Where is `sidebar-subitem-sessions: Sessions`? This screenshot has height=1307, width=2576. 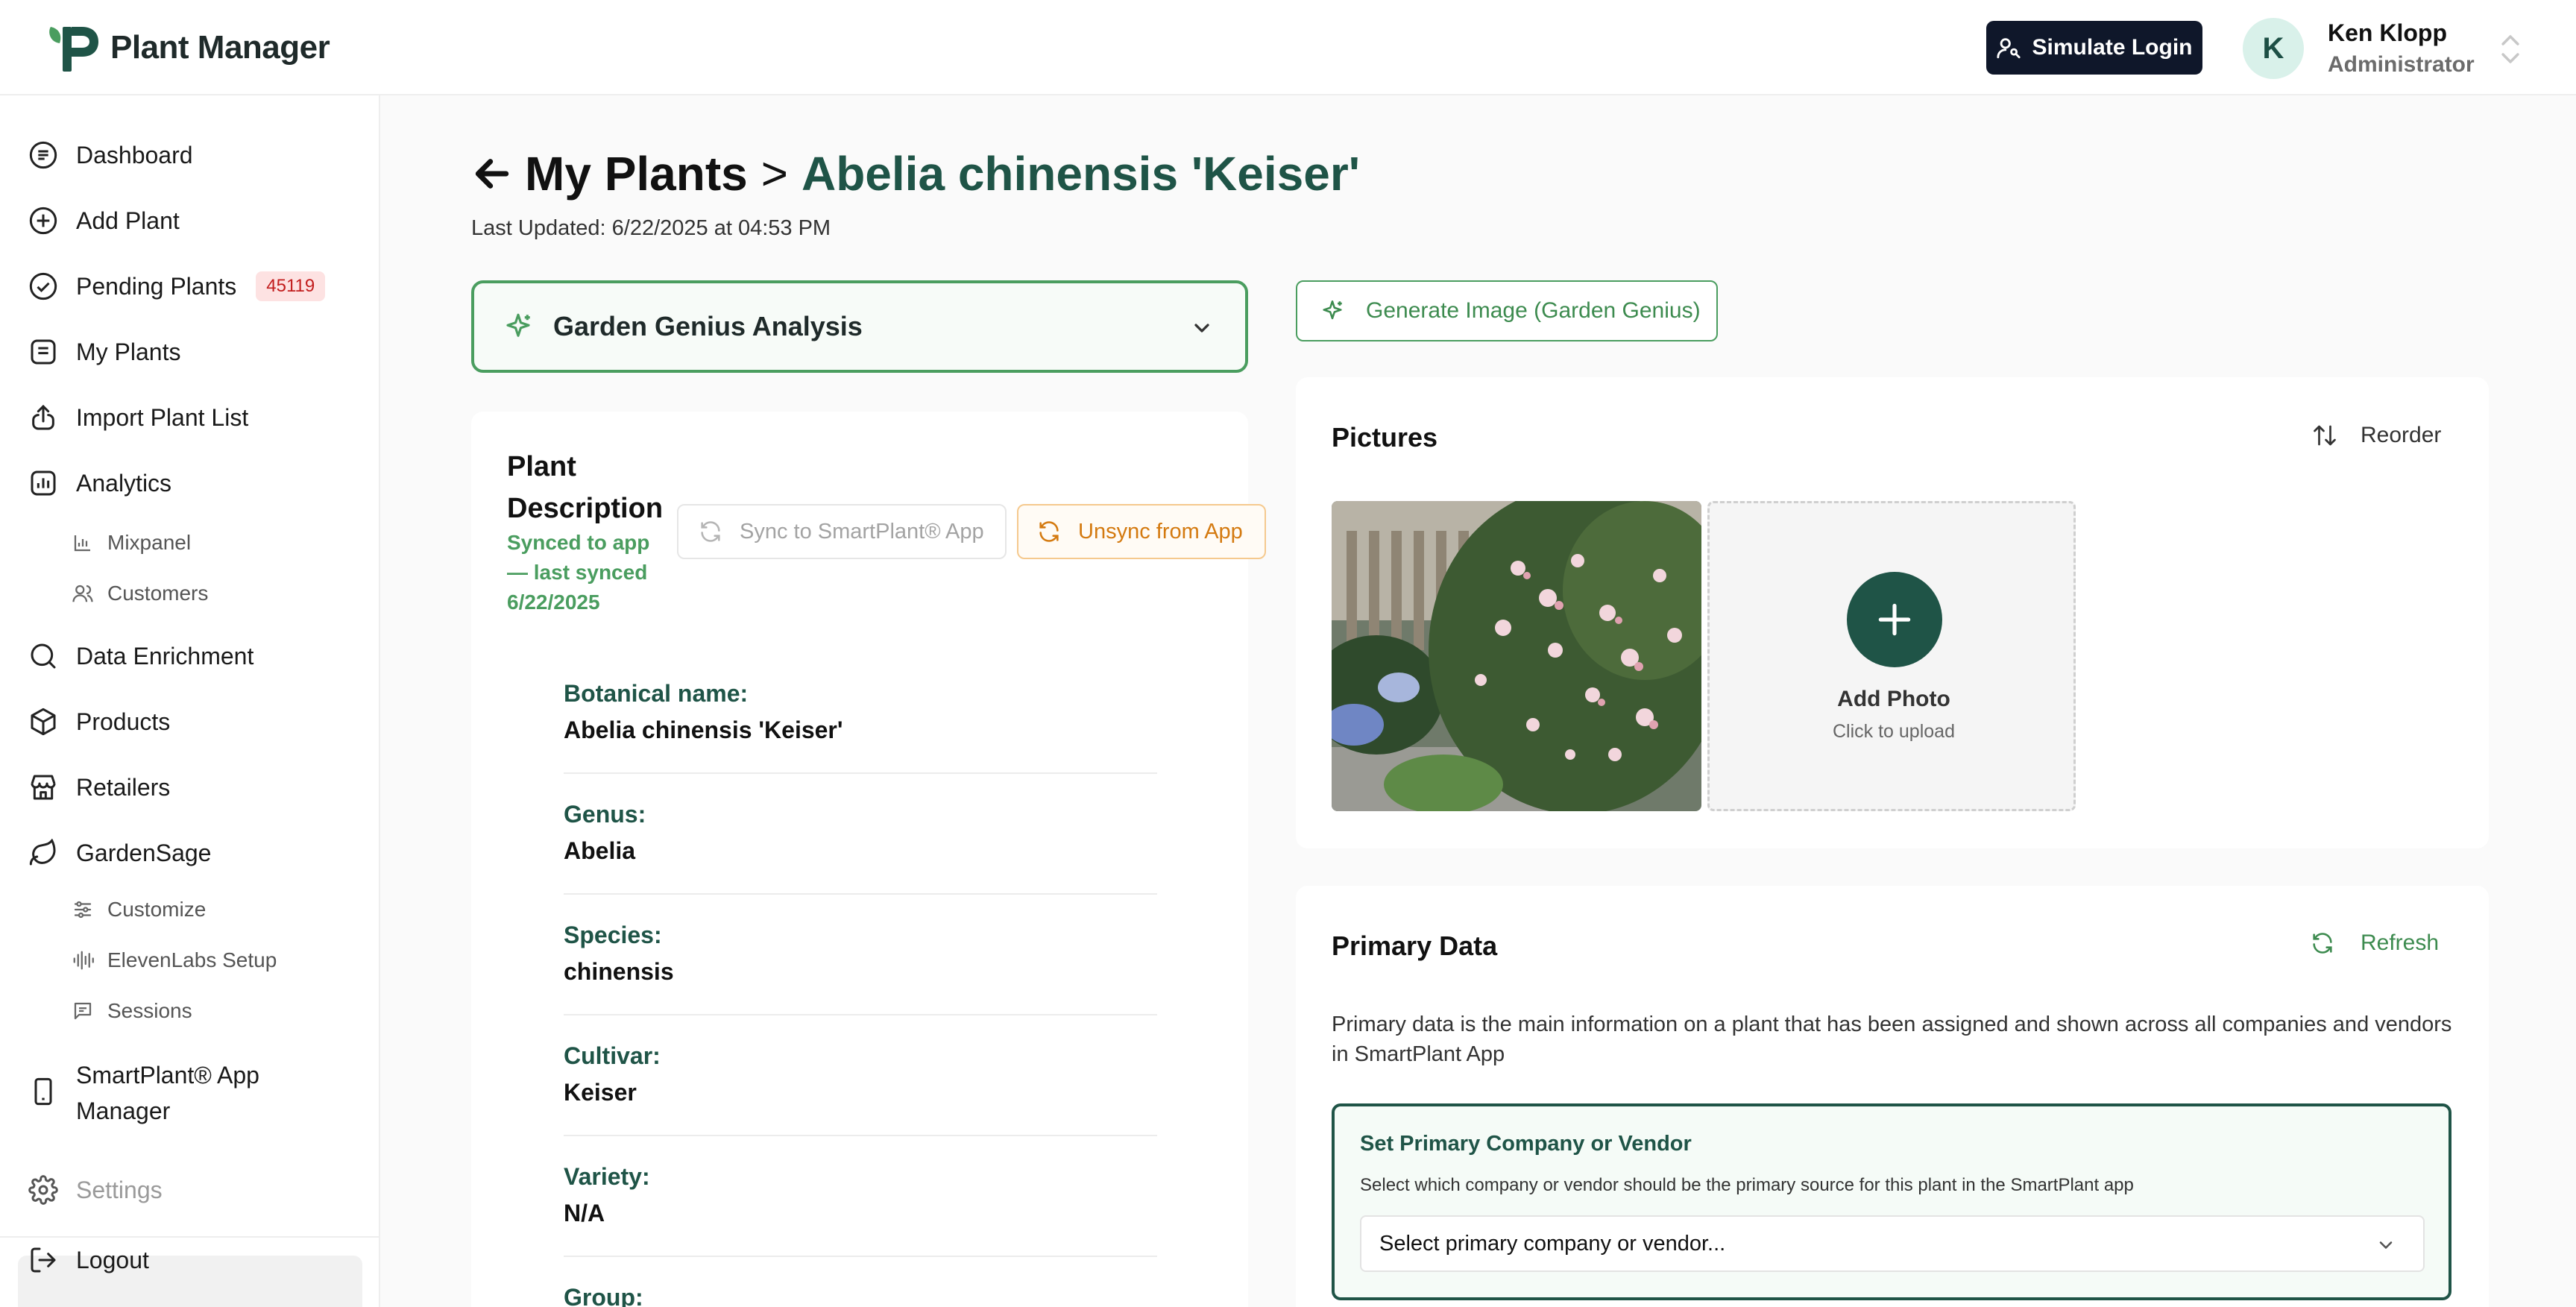
sidebar-subitem-sessions: Sessions is located at coordinates (132, 1011).